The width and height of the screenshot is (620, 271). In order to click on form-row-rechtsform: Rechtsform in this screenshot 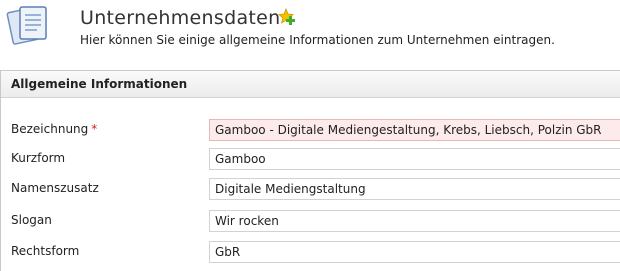, I will do `click(310, 252)`.